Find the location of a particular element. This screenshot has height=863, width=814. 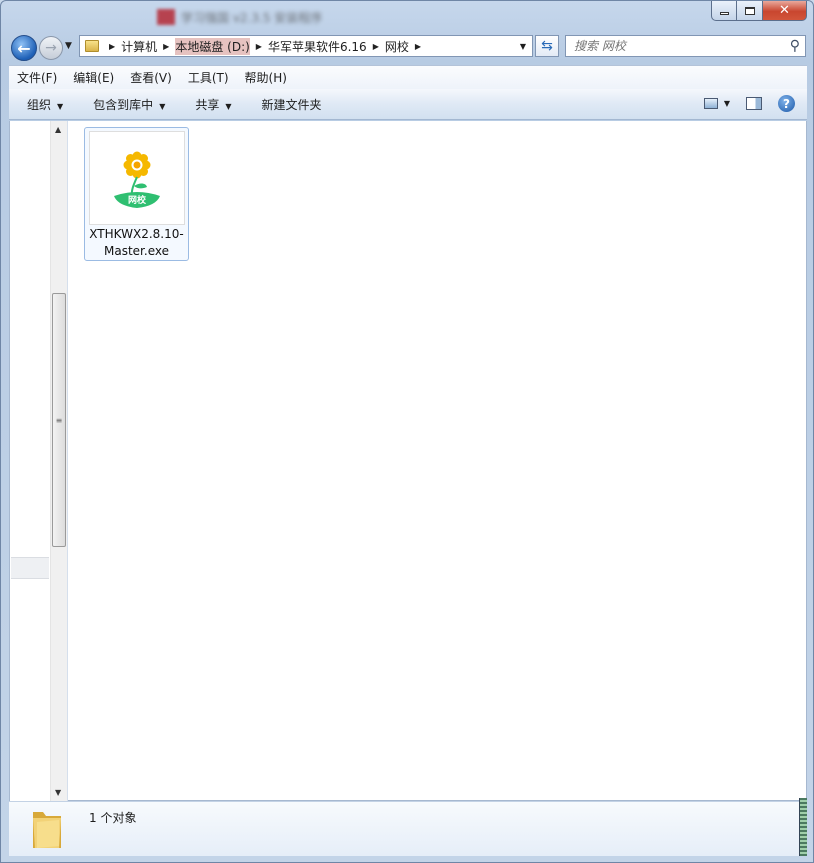

nav-selected-item is located at coordinates (30, 568).